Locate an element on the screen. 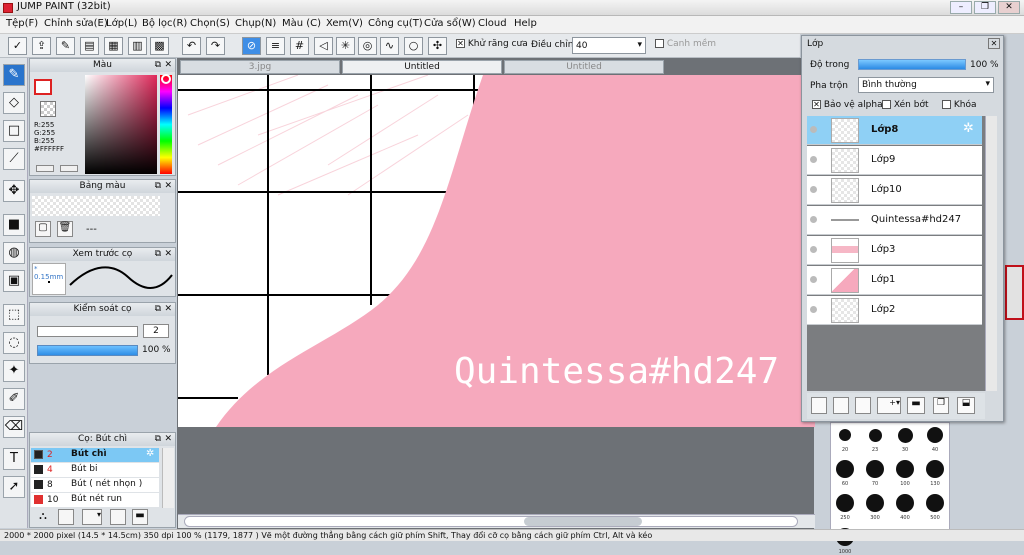 Image resolution: width=1024 pixels, height=555 pixels. blend-mode-select: Bình thường ▾ is located at coordinates (926, 85).